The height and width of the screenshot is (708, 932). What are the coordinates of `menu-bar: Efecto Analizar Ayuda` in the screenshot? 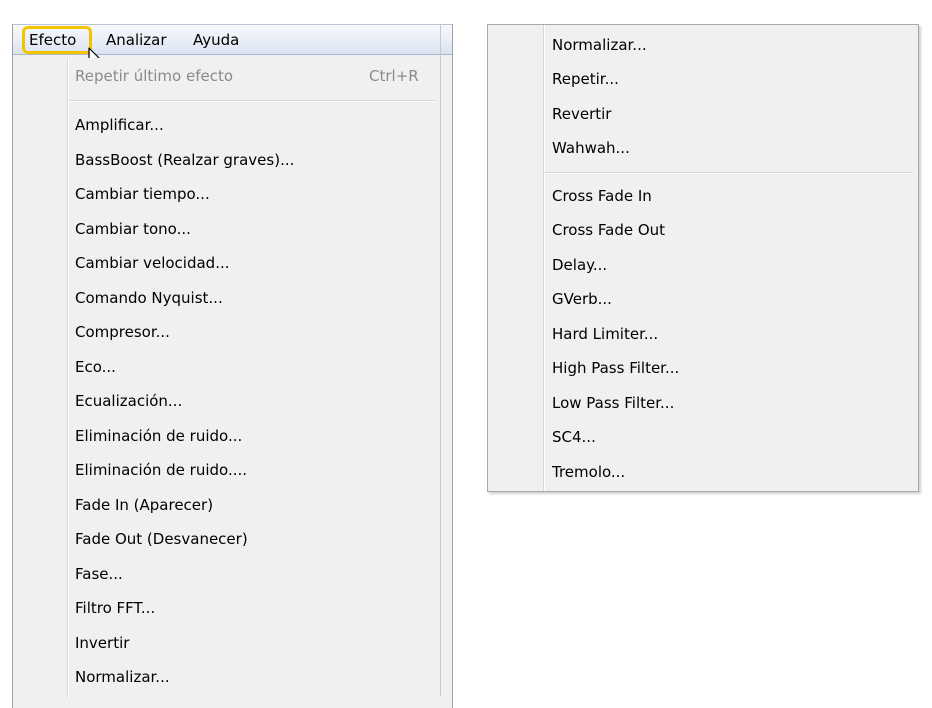 It's located at (232, 47).